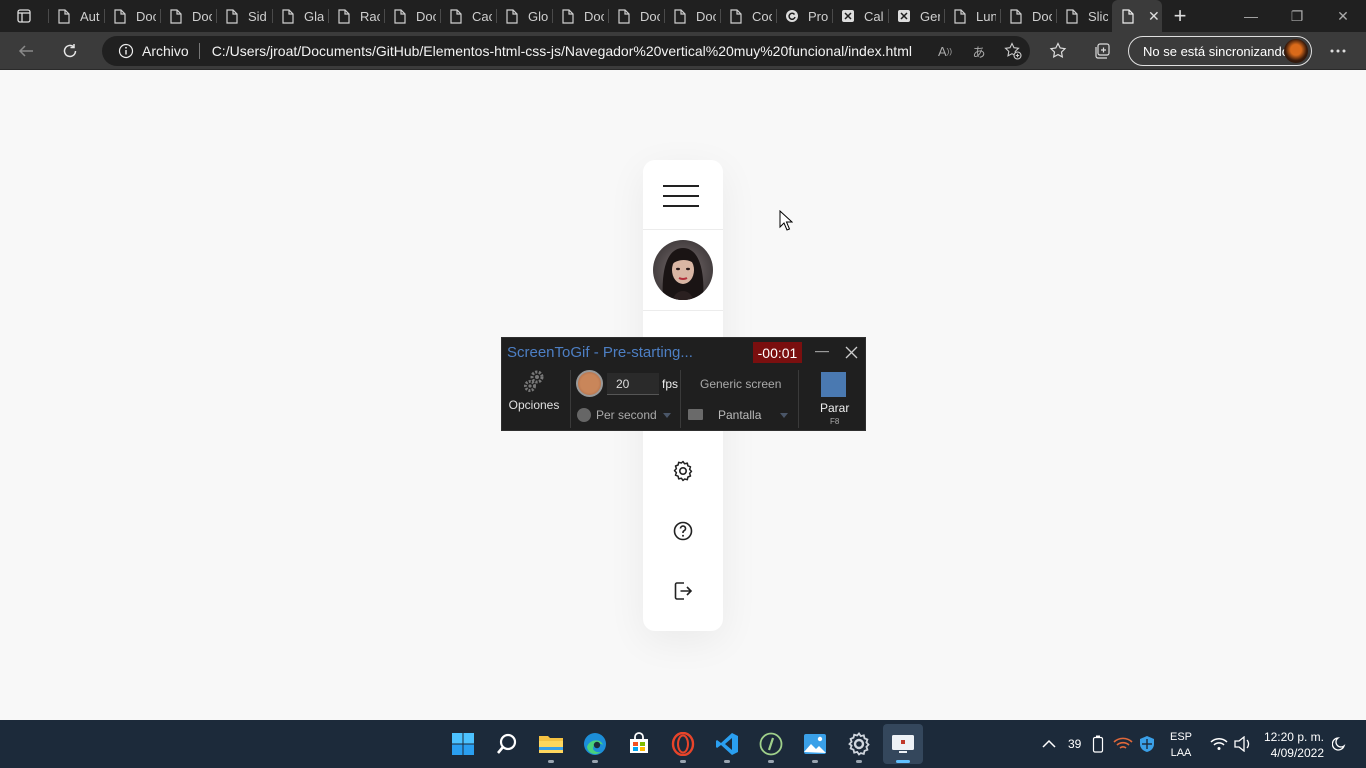 The width and height of the screenshot is (1366, 768). What do you see at coordinates (1181, 753) in the screenshot?
I see `keyboard-layout: LAA` at bounding box center [1181, 753].